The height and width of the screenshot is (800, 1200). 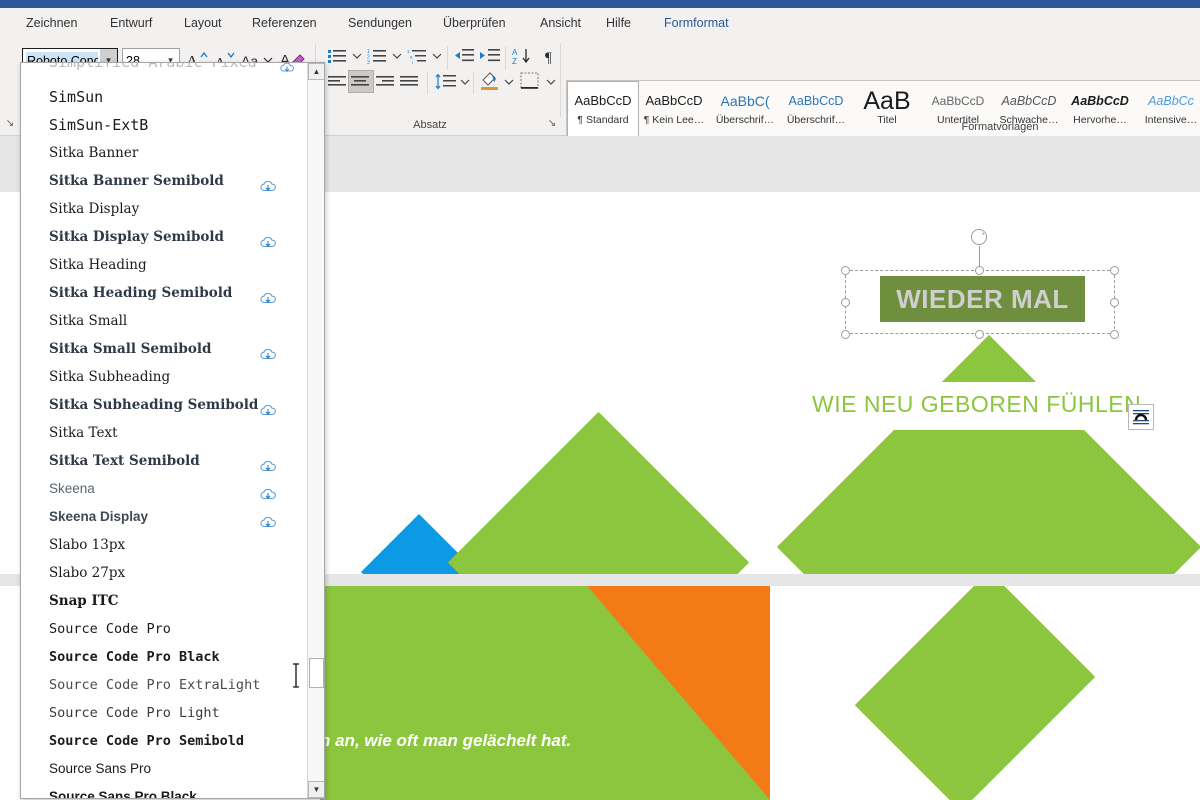 What do you see at coordinates (165, 573) in the screenshot?
I see `font-list-item: Slabo 27px` at bounding box center [165, 573].